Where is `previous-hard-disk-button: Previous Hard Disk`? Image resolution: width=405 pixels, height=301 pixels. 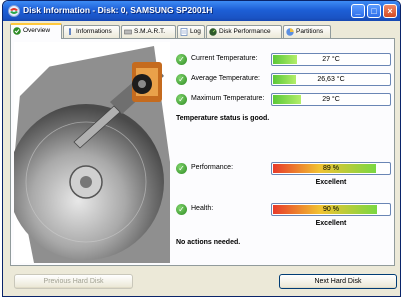 previous-hard-disk-button: Previous Hard Disk is located at coordinates (73, 281).